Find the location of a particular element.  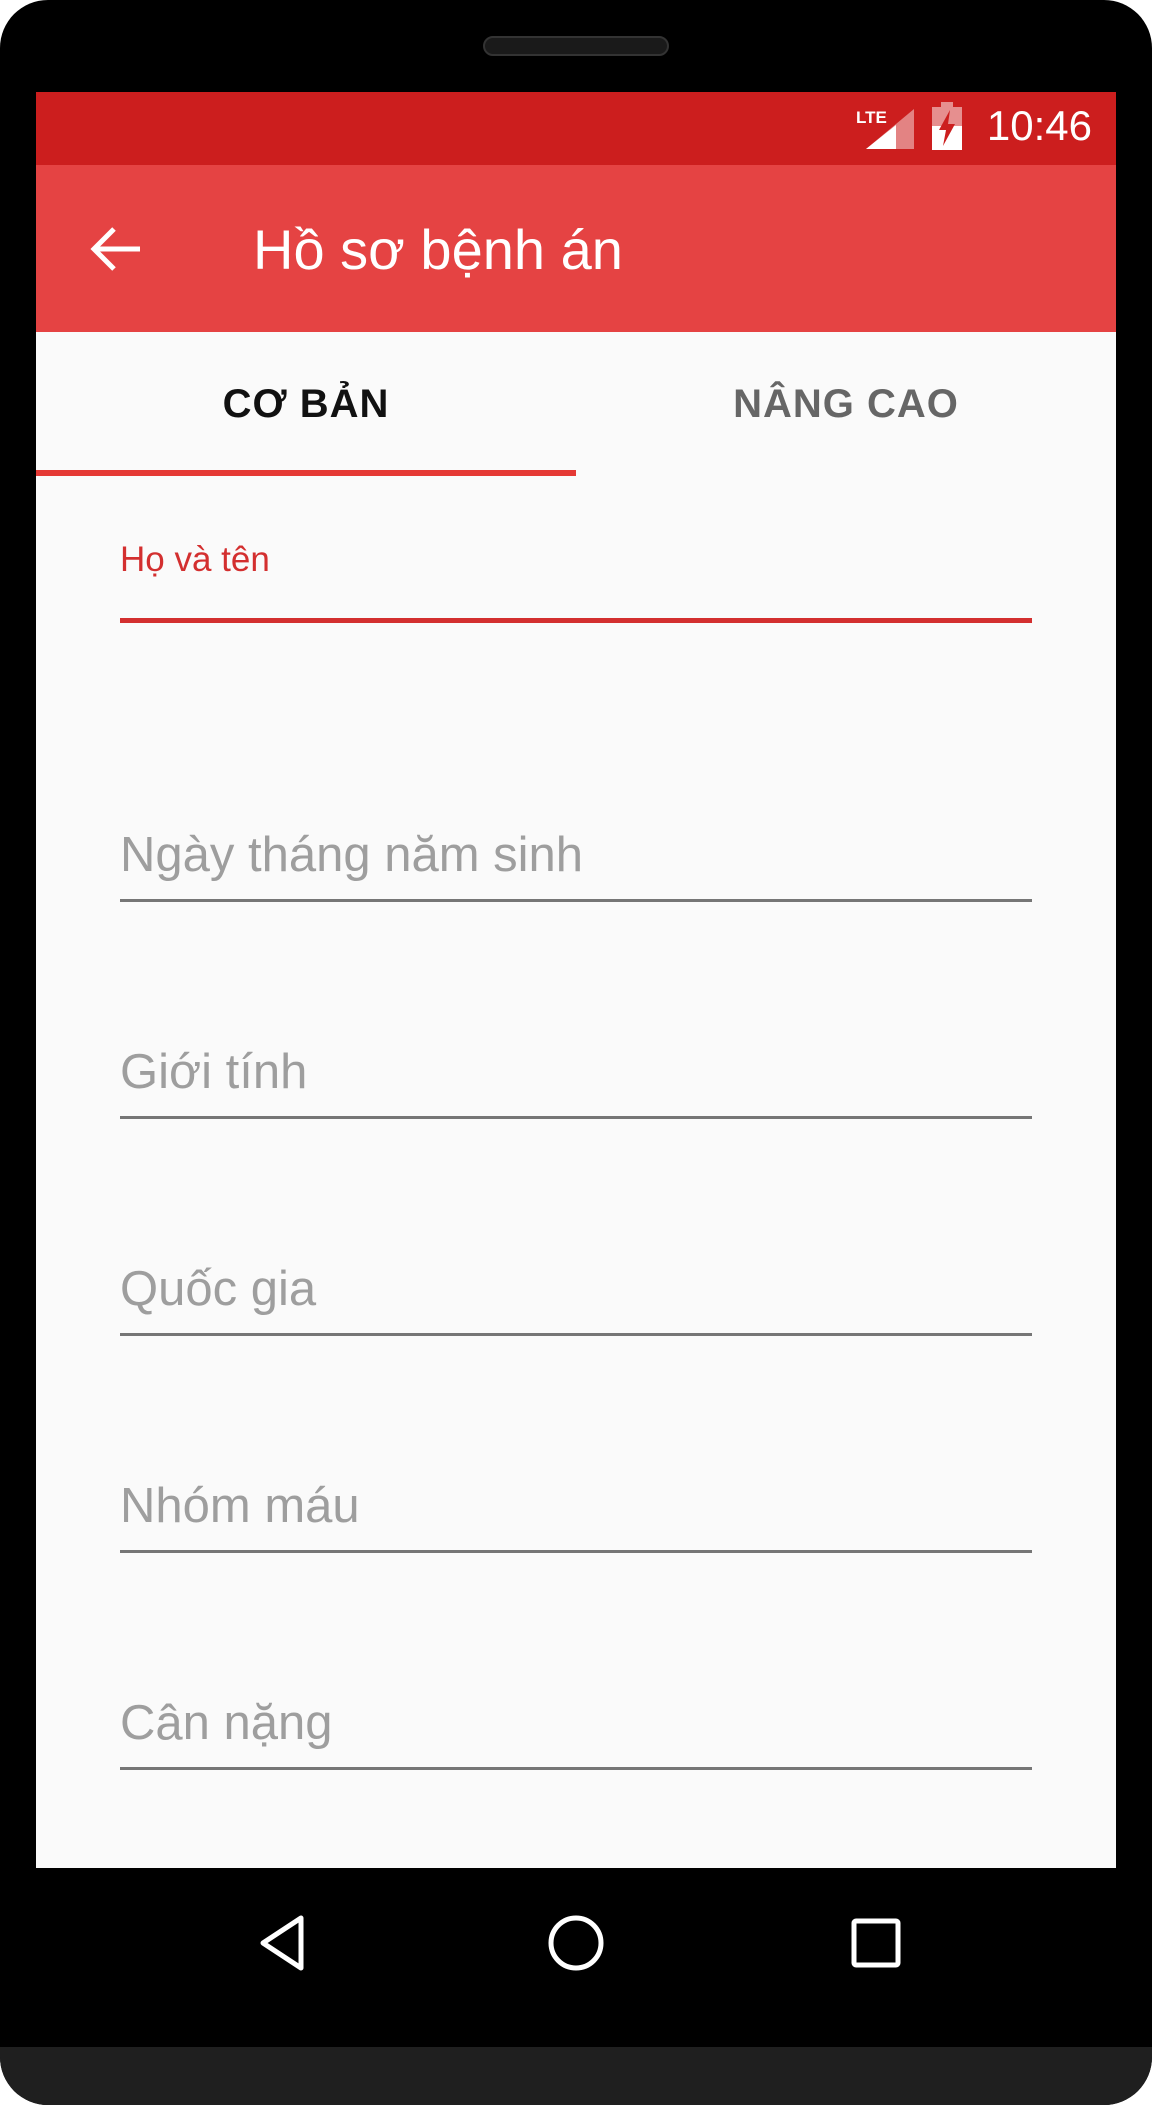

nav-recents-button is located at coordinates (876, 1943).